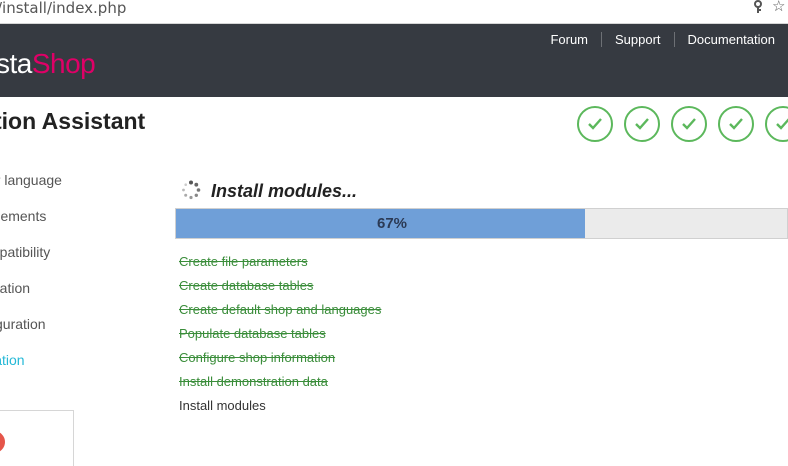 The height and width of the screenshot is (466, 788). What do you see at coordinates (246, 285) in the screenshot?
I see `task-item: Create database tables` at bounding box center [246, 285].